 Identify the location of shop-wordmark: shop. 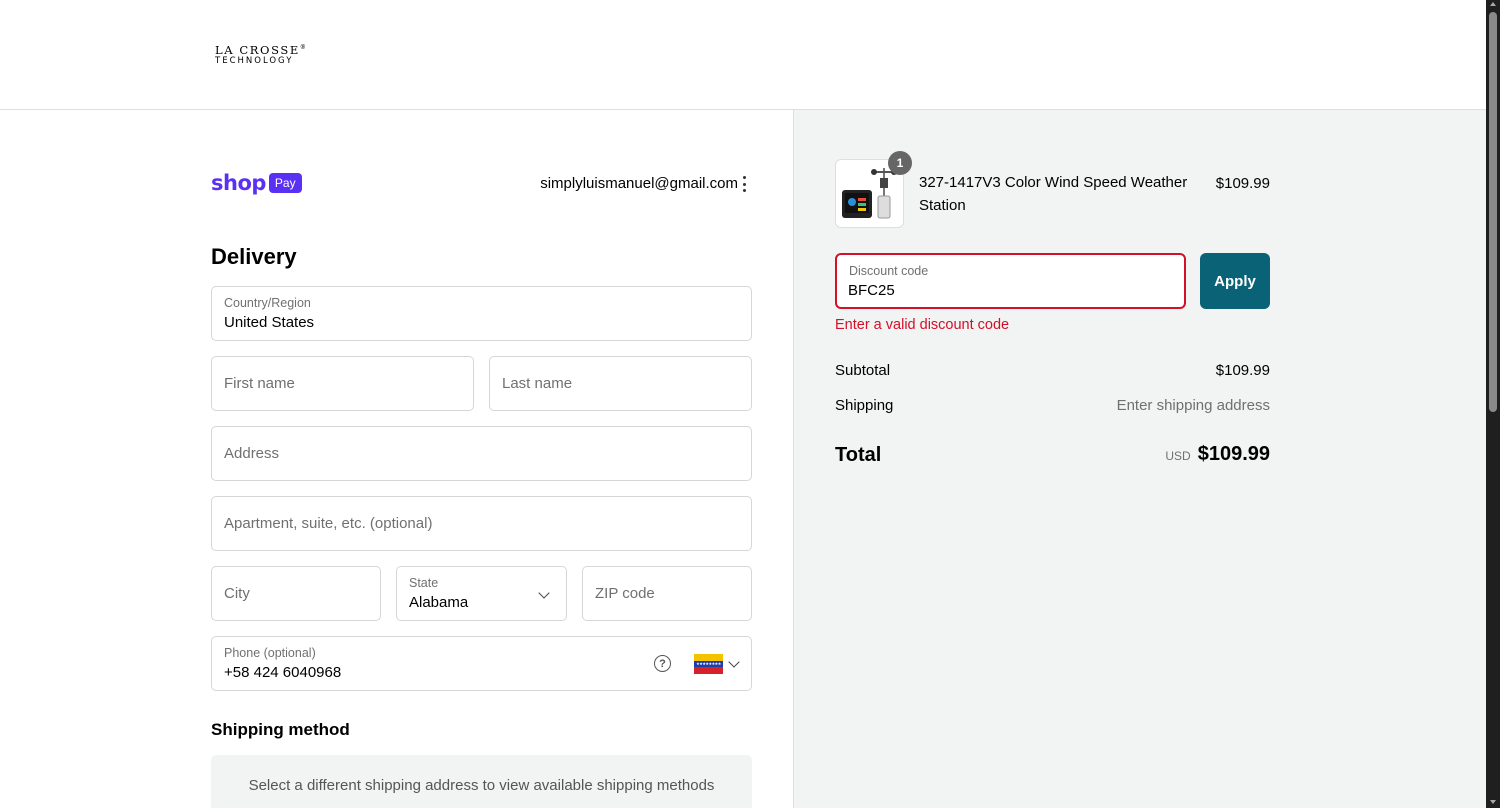
(238, 183).